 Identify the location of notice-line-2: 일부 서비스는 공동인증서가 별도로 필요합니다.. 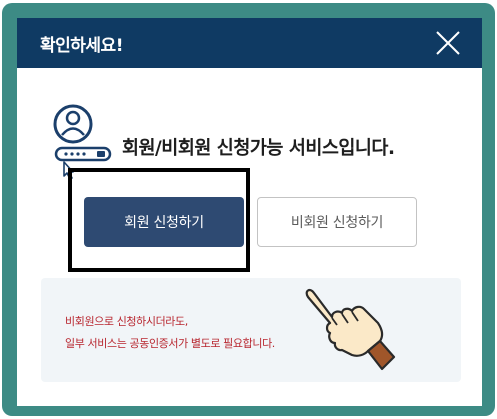
(170, 343).